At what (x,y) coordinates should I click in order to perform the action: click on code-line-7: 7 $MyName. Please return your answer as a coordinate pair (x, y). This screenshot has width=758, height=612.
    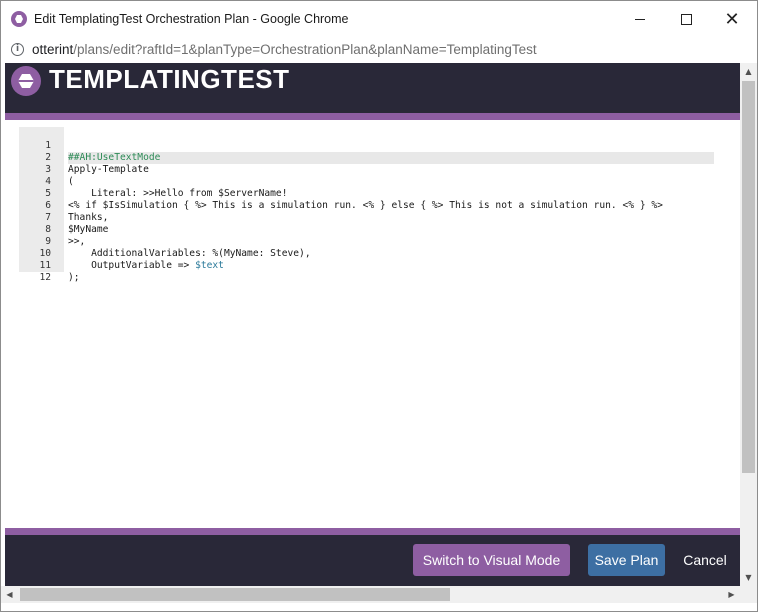
    Looking at the image, I should click on (367, 217).